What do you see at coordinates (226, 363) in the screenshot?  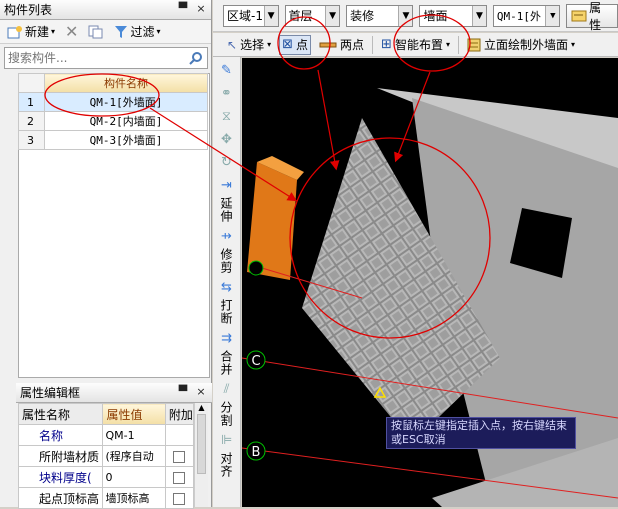 I see `merge-button: 合并` at bounding box center [226, 363].